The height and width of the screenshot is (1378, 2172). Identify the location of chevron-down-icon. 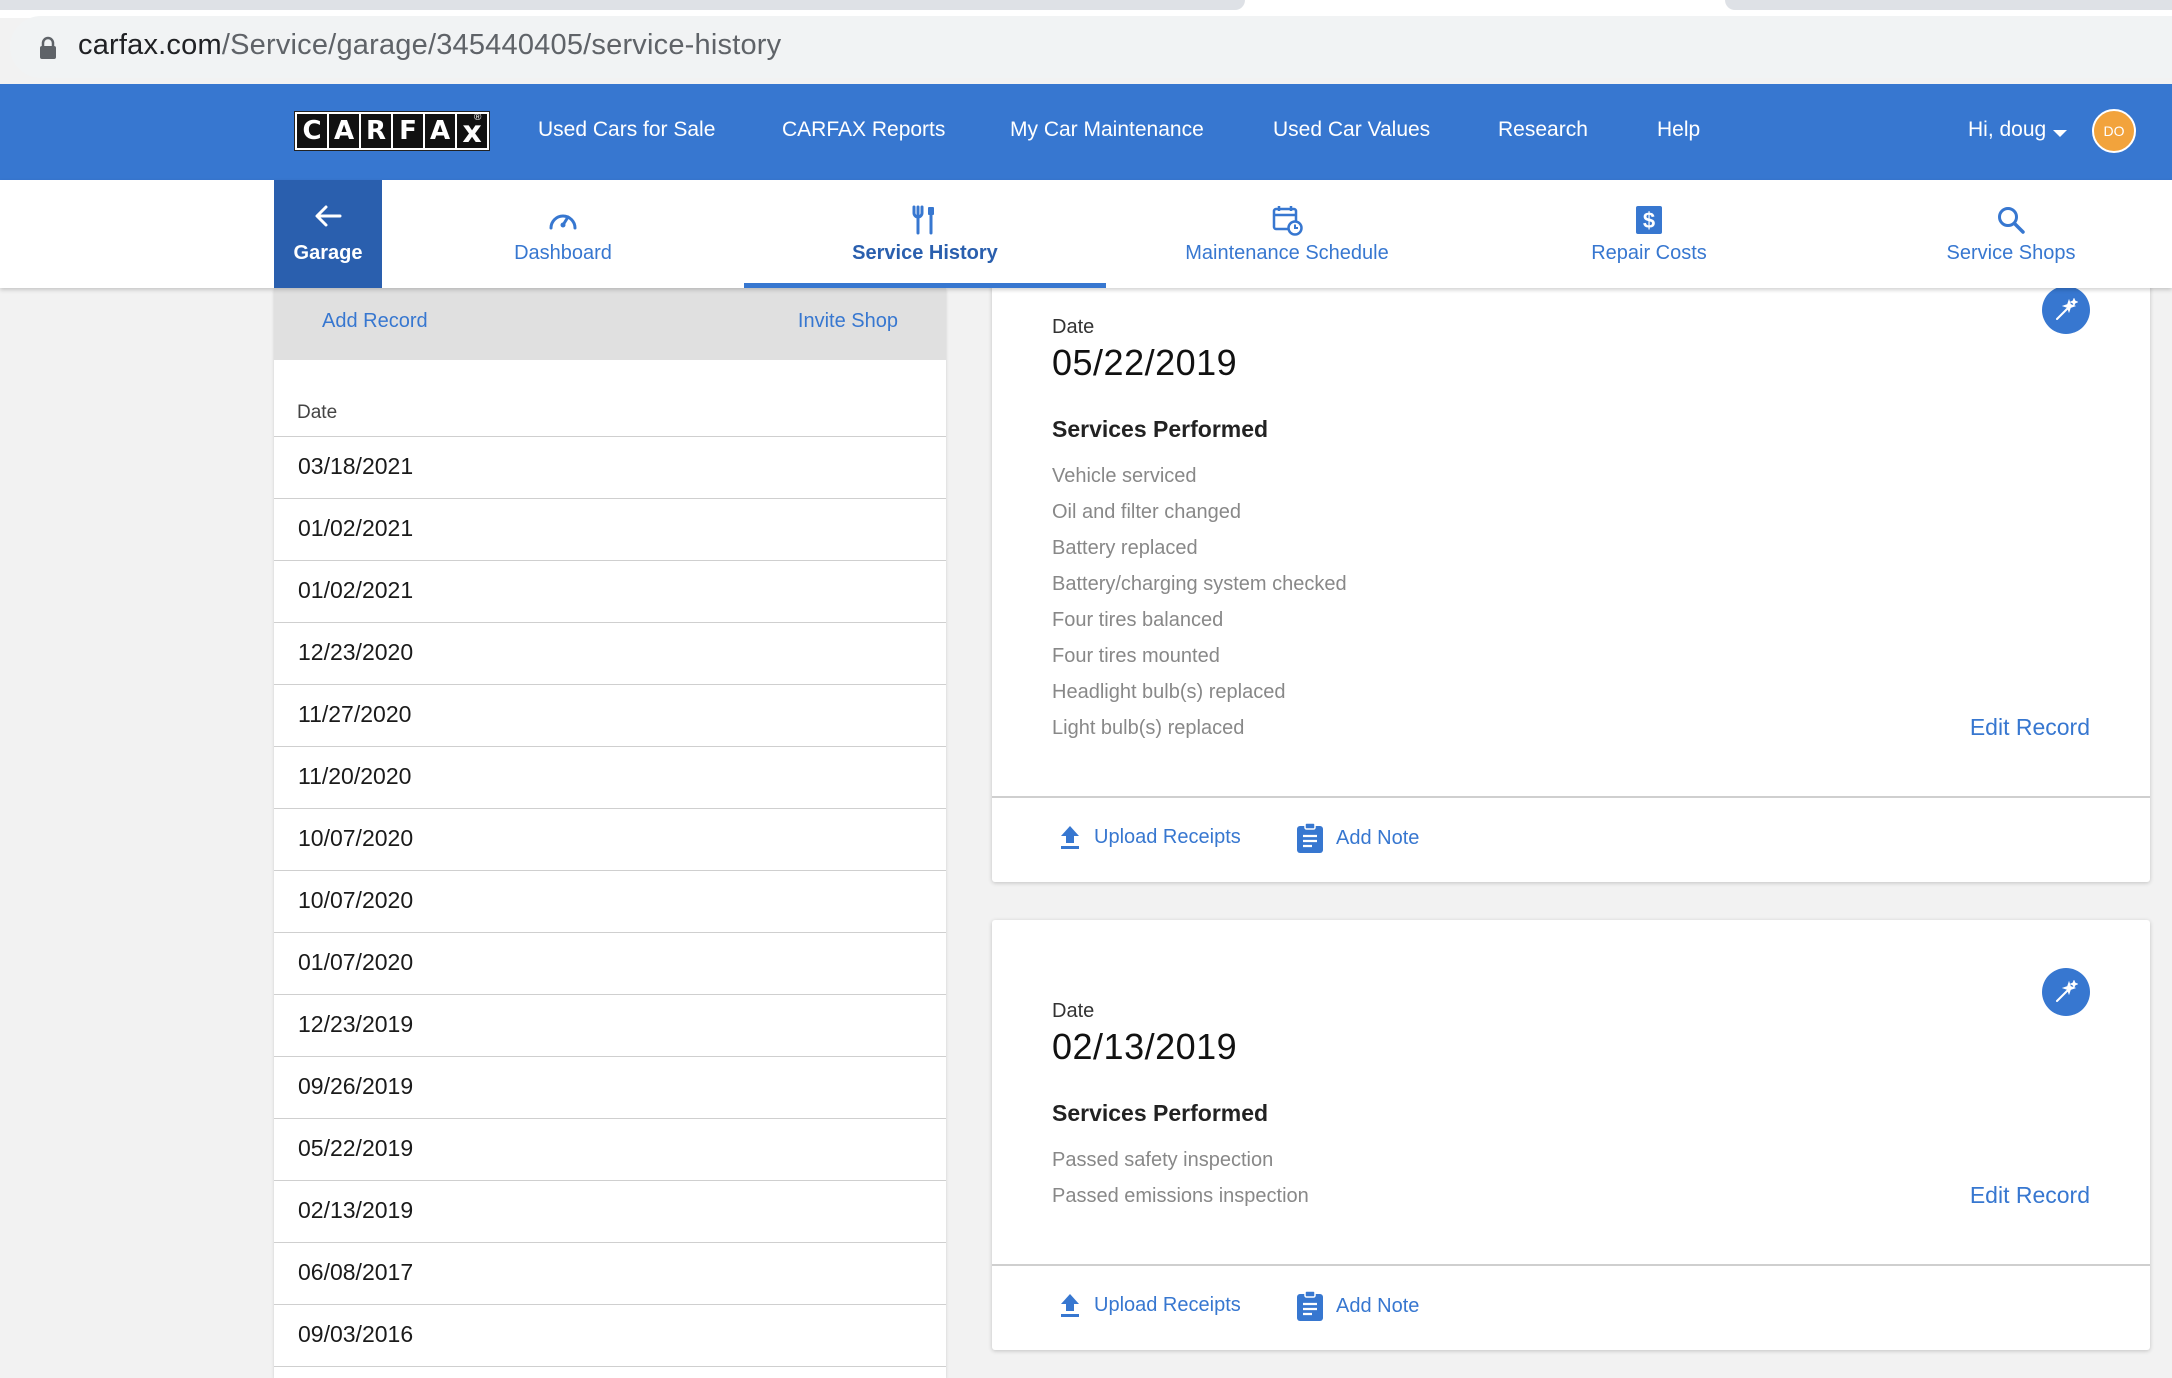
(2060, 133).